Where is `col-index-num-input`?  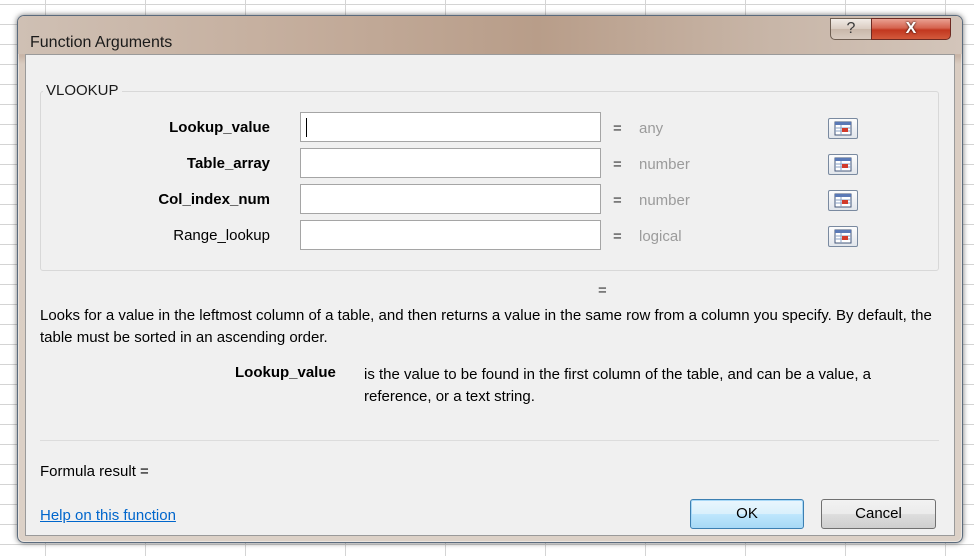 col-index-num-input is located at coordinates (579, 199).